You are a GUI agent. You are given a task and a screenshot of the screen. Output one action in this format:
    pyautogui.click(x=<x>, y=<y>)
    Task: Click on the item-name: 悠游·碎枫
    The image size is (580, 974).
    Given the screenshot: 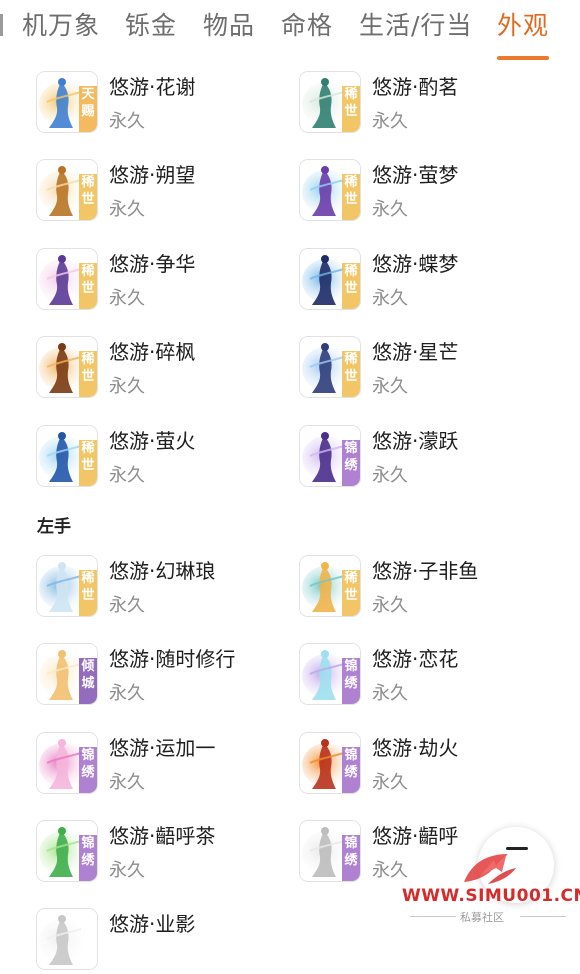 What is the action you would take?
    pyautogui.click(x=152, y=352)
    